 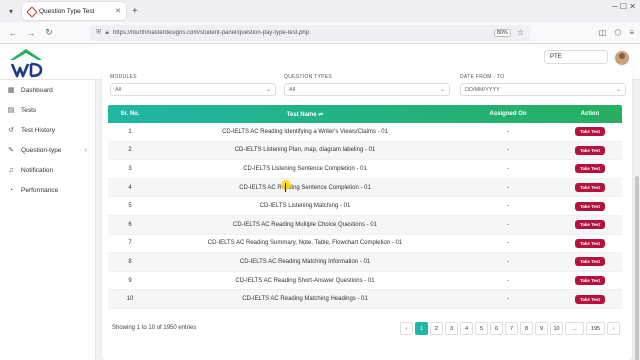 What do you see at coordinates (41, 150) in the screenshot?
I see `sidebar-item-label: Question-type` at bounding box center [41, 150].